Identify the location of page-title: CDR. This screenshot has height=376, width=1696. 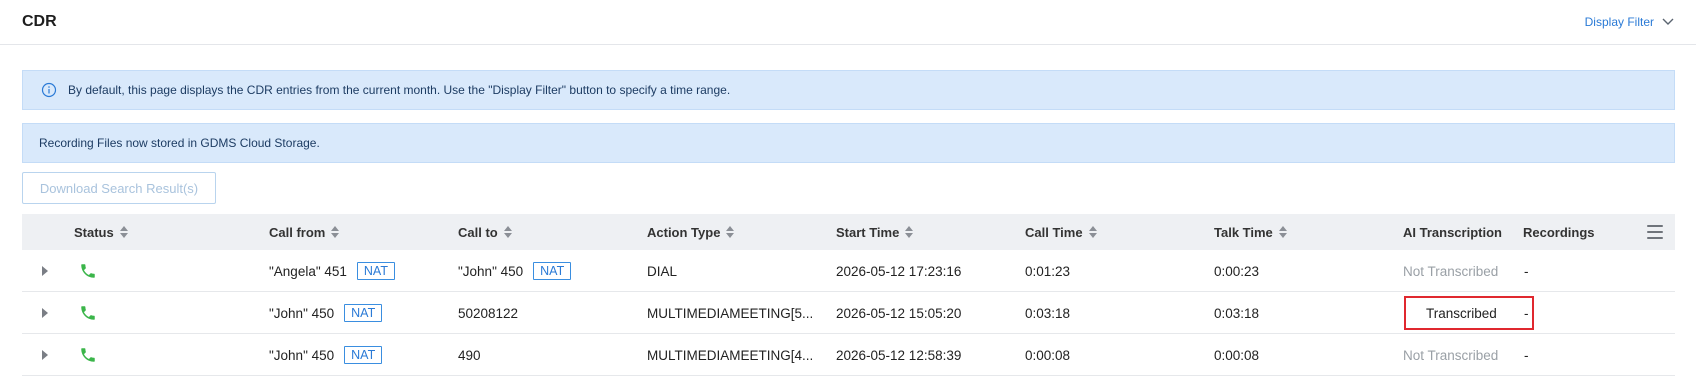
(39, 21).